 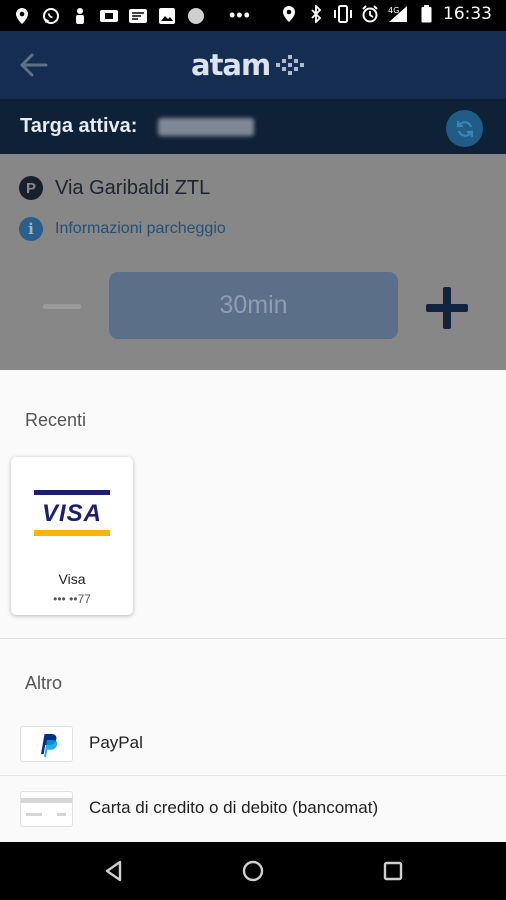 I want to click on parking-icon: P, so click(x=31, y=188).